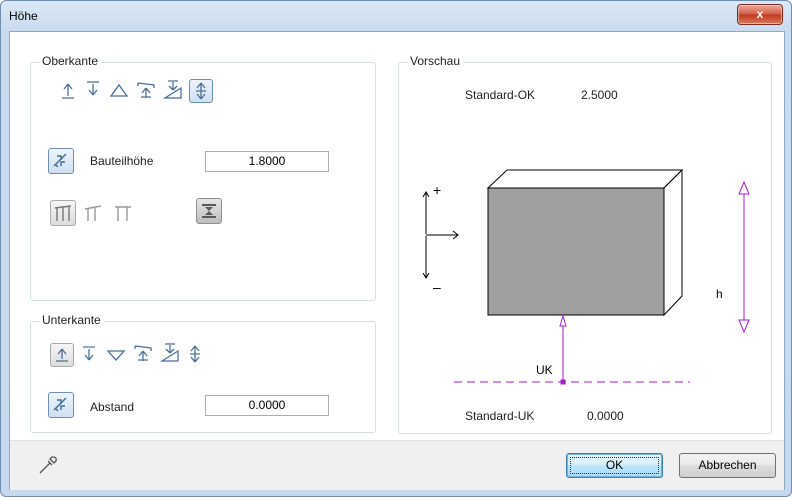 Image resolution: width=792 pixels, height=497 pixels. Describe the element at coordinates (585, 179) in the screenshot. I see `block-top-face` at that location.